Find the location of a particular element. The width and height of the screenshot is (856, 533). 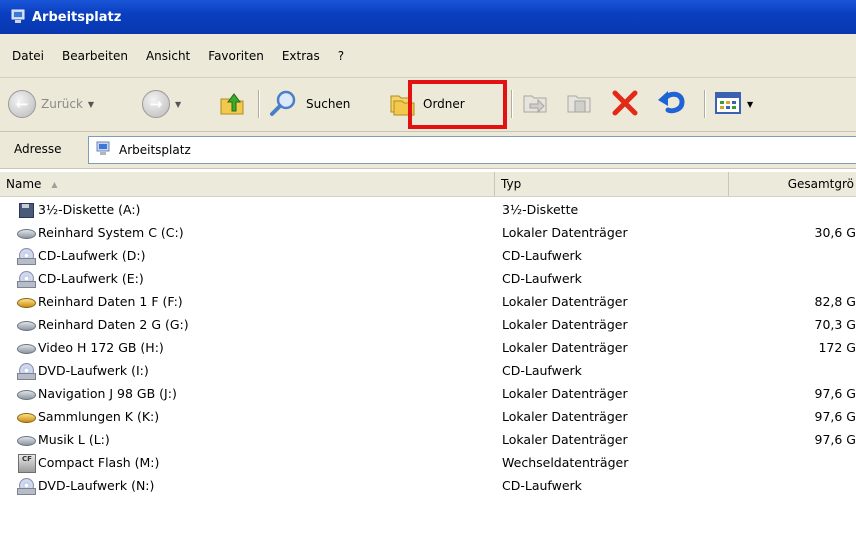

back-label: Zurück is located at coordinates (62, 104).